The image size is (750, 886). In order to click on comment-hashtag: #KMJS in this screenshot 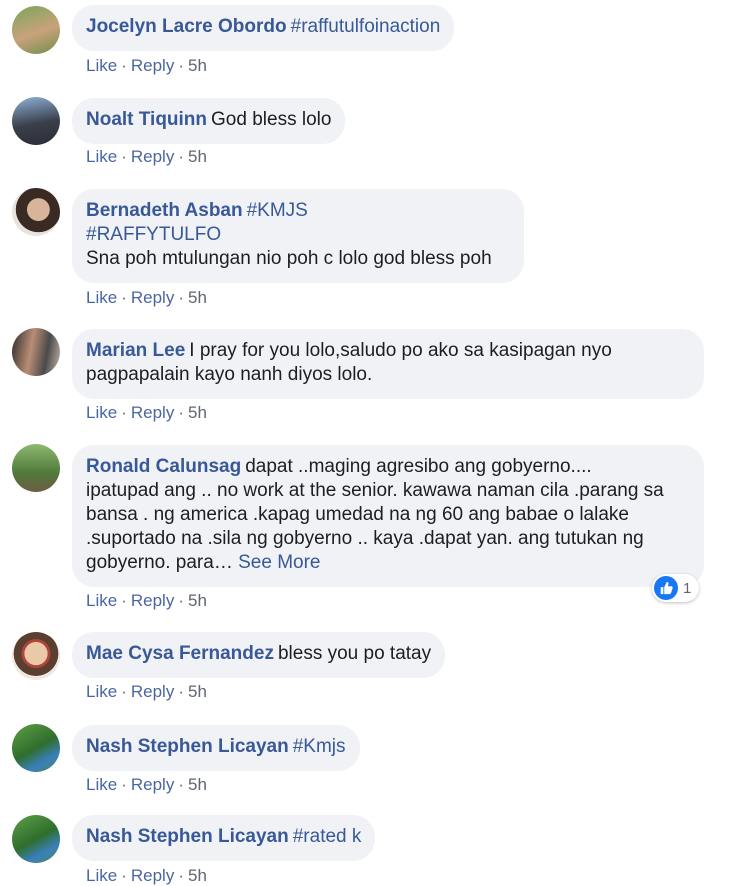, I will do `click(277, 210)`.